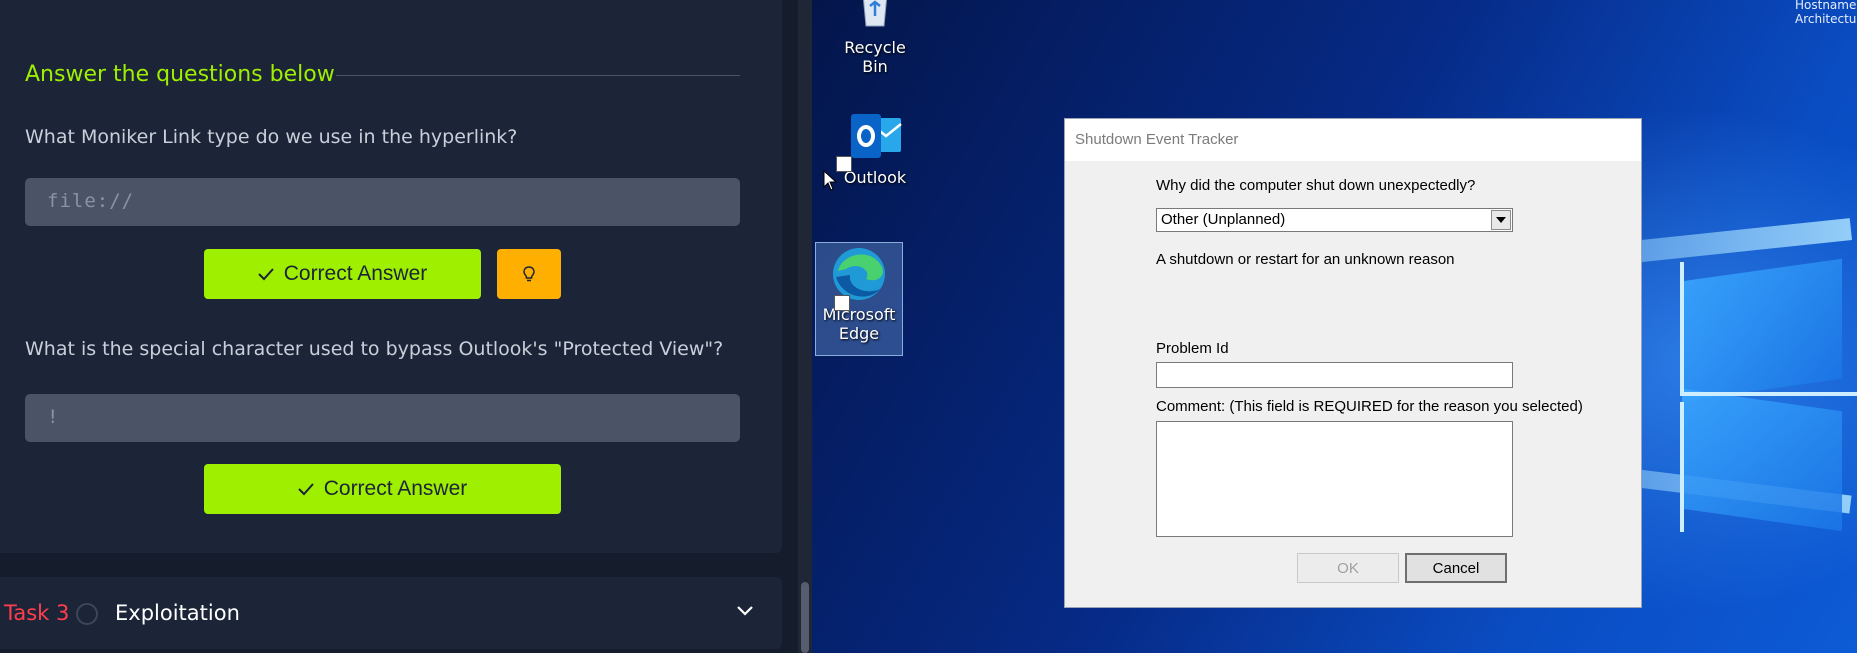 The width and height of the screenshot is (1857, 653). What do you see at coordinates (1456, 568) in the screenshot?
I see `cancel-button: Cancel` at bounding box center [1456, 568].